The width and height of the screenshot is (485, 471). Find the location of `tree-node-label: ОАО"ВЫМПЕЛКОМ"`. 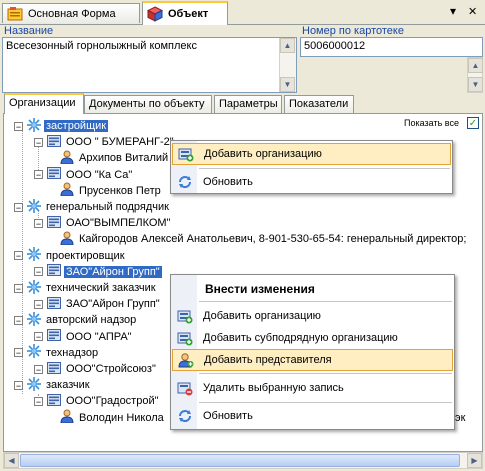

tree-node-label: ОАО"ВЫМПЕЛКОМ" is located at coordinates (118, 223).